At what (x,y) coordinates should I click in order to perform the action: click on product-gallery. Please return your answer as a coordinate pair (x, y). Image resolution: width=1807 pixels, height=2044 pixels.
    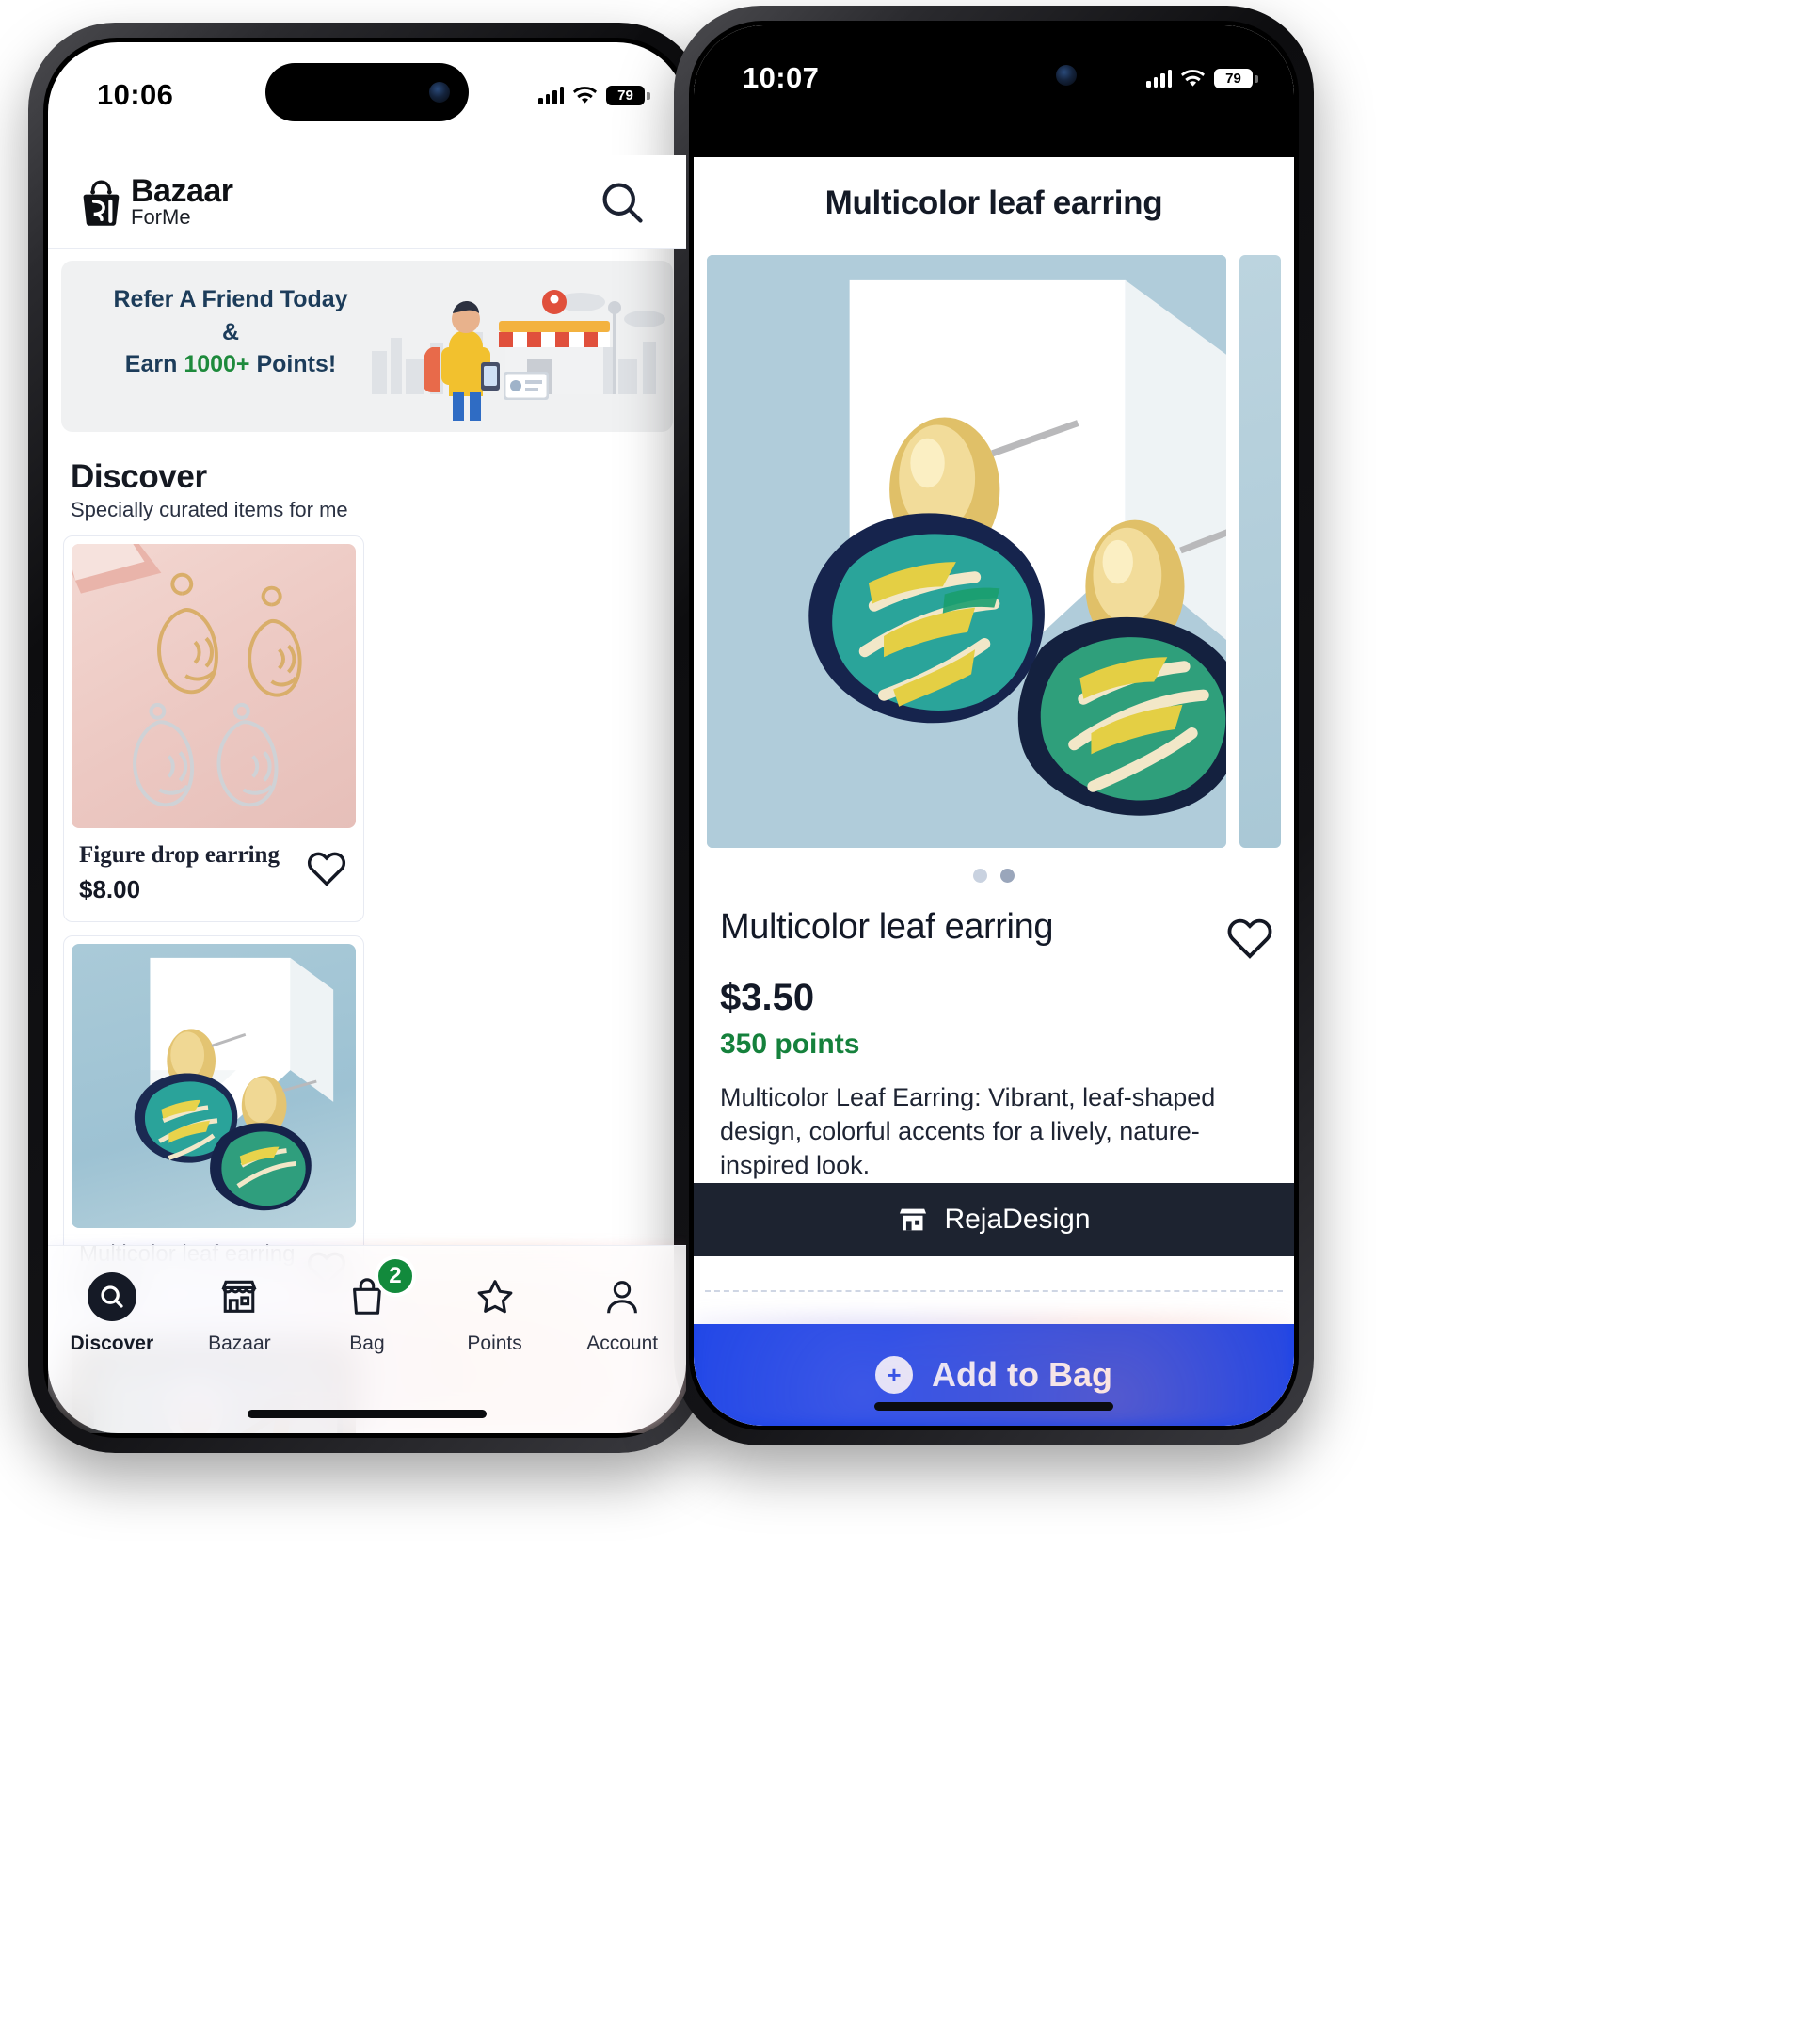
    Looking at the image, I should click on (994, 552).